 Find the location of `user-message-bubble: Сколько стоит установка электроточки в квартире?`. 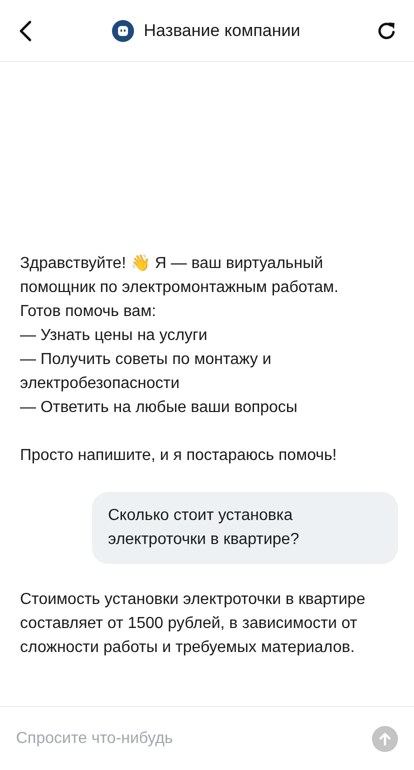

user-message-bubble: Сколько стоит установка электроточки в квартире? is located at coordinates (245, 528).